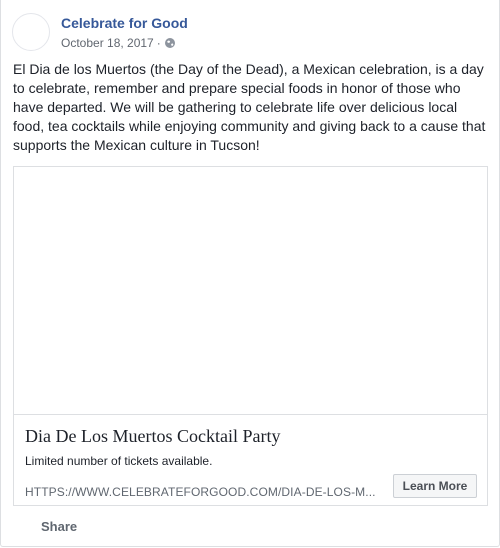  Describe the element at coordinates (59, 526) in the screenshot. I see `share-button: Share` at that location.